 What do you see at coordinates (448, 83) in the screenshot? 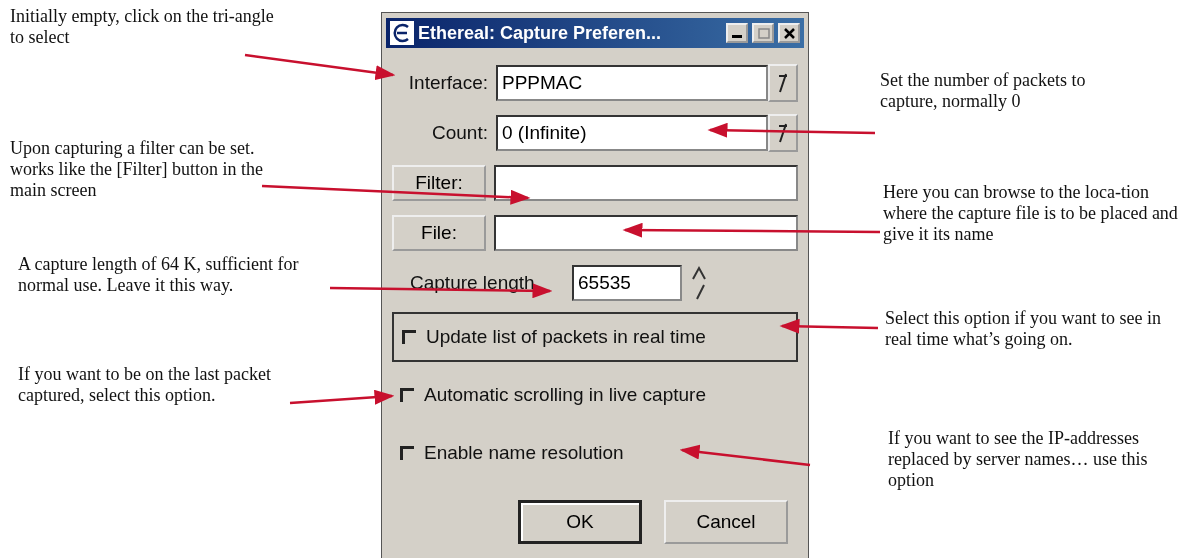
I see `field-label: Interface:` at bounding box center [448, 83].